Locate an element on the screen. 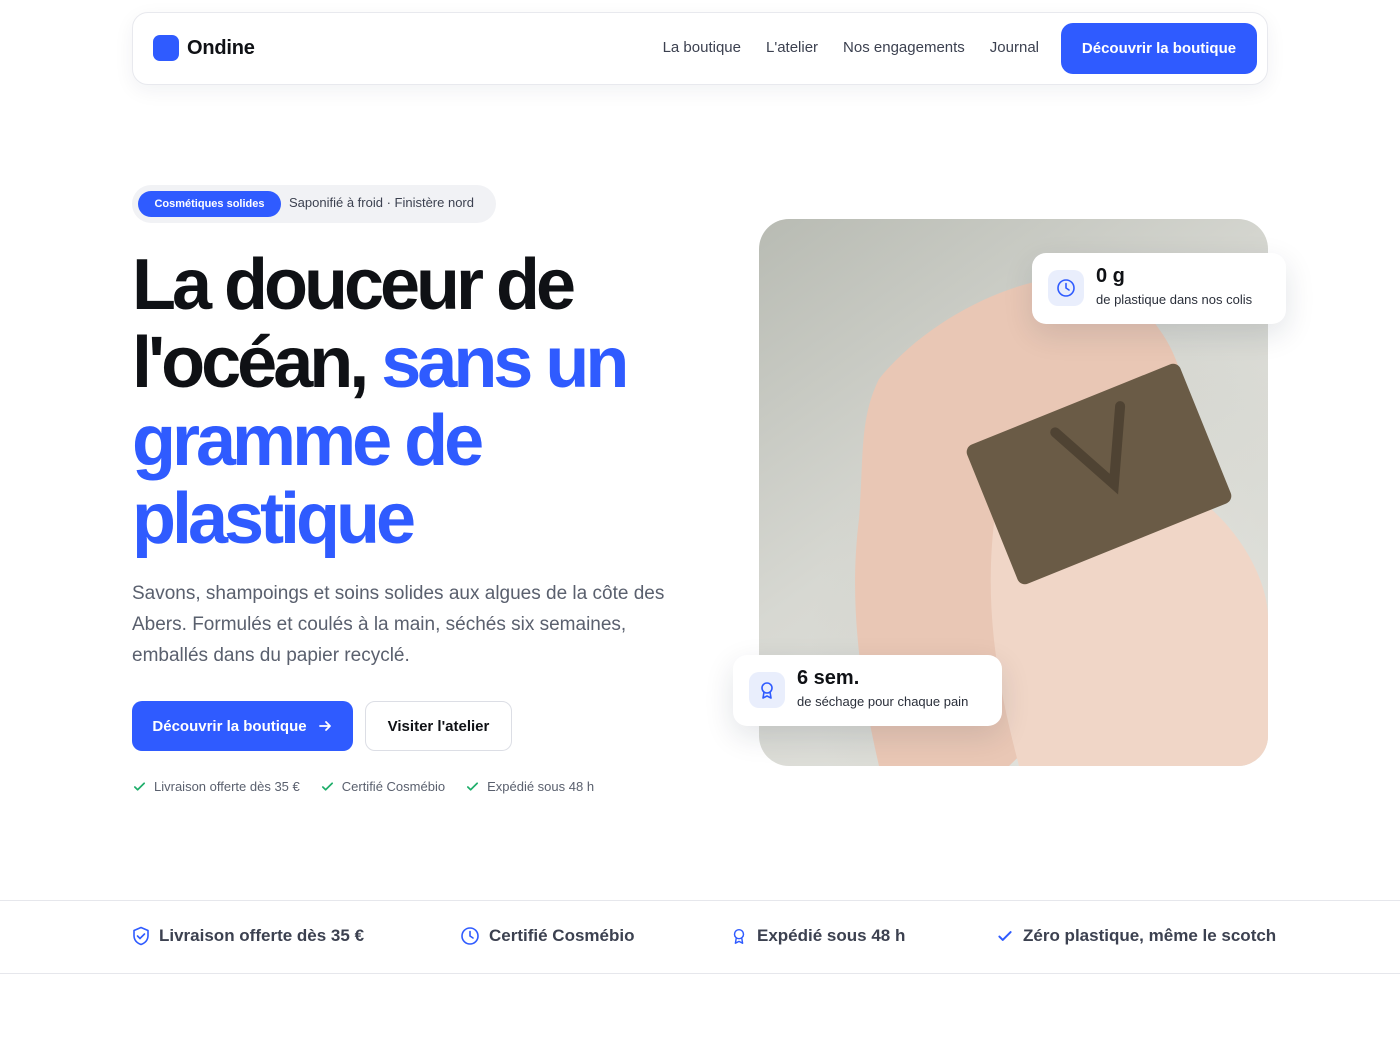 The height and width of the screenshot is (1050, 1400). nav-link-boutique: La boutique is located at coordinates (702, 47).